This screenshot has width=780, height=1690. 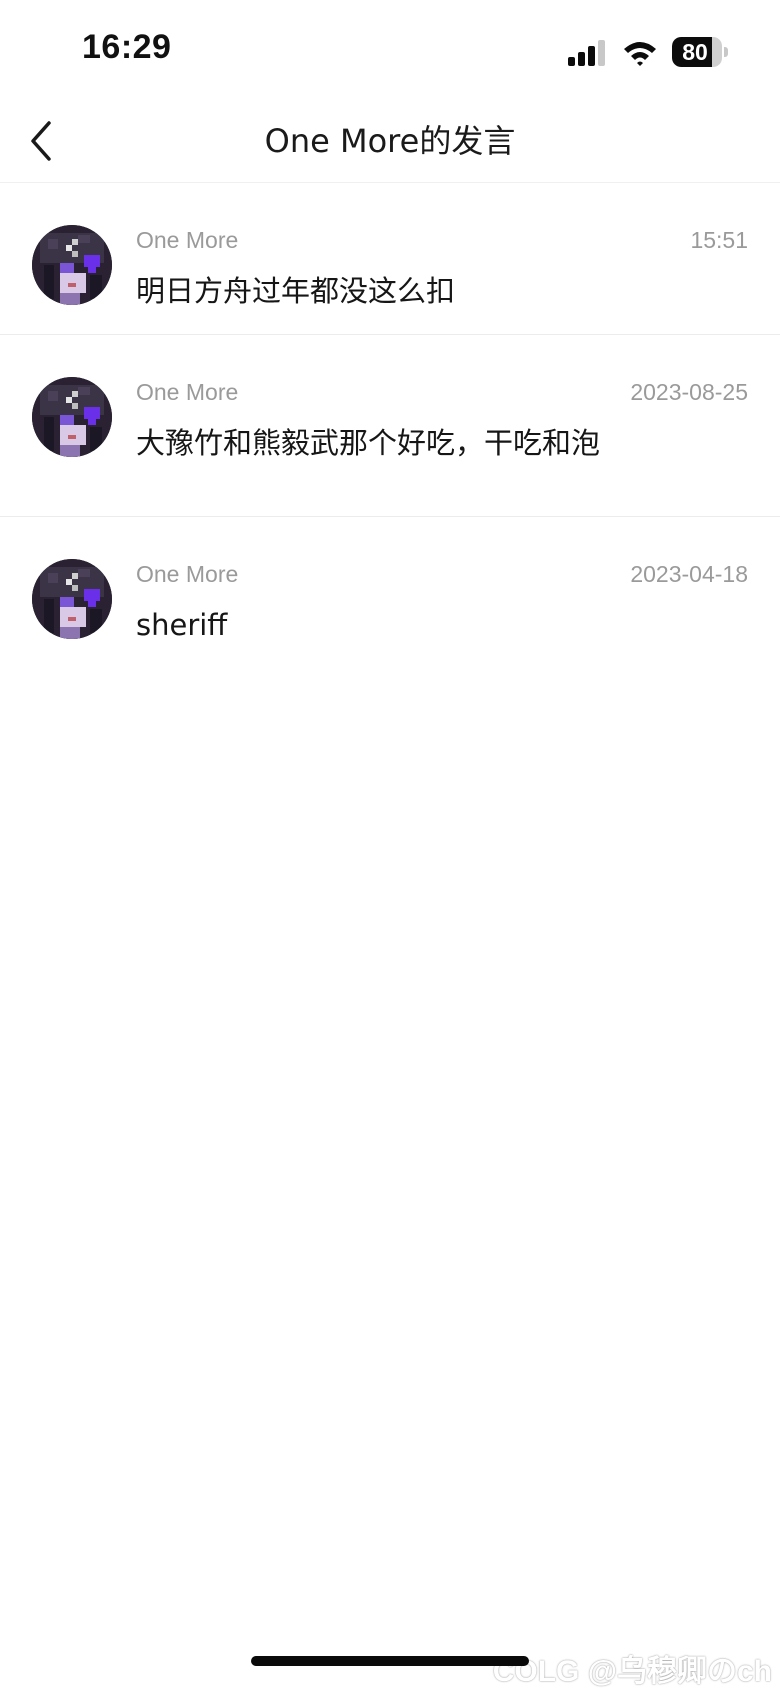 I want to click on post-content: 明日方舟过年都没这么扣, so click(x=381, y=291).